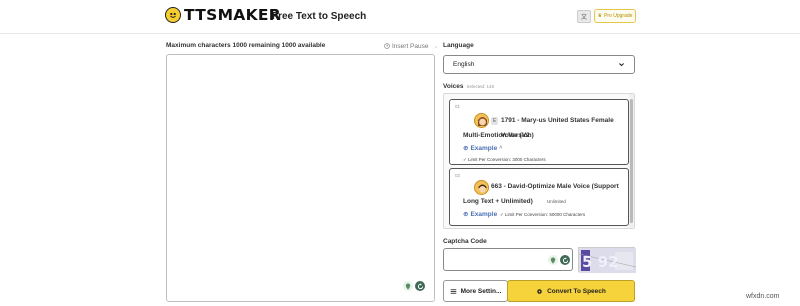 Image resolution: width=800 pixels, height=306 pixels. I want to click on voices-sub-label: Selected: 148, so click(480, 86).